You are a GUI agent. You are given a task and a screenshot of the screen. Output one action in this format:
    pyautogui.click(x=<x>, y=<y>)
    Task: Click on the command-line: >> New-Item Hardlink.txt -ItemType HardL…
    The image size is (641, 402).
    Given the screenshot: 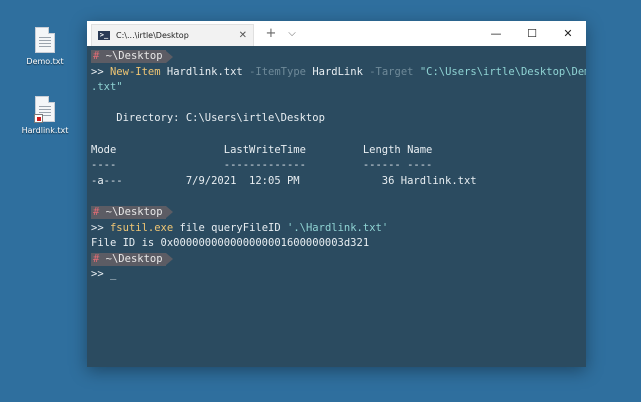 What is the action you would take?
    pyautogui.click(x=338, y=71)
    